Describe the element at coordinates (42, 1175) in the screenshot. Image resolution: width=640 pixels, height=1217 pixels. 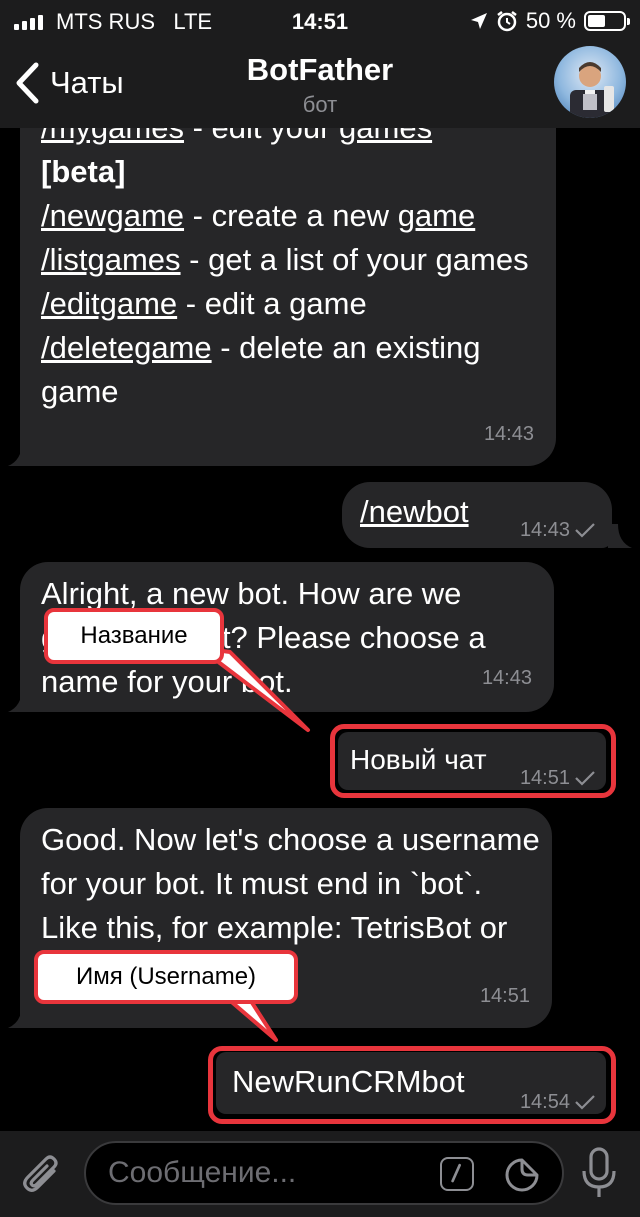
I see `paperclip-icon` at that location.